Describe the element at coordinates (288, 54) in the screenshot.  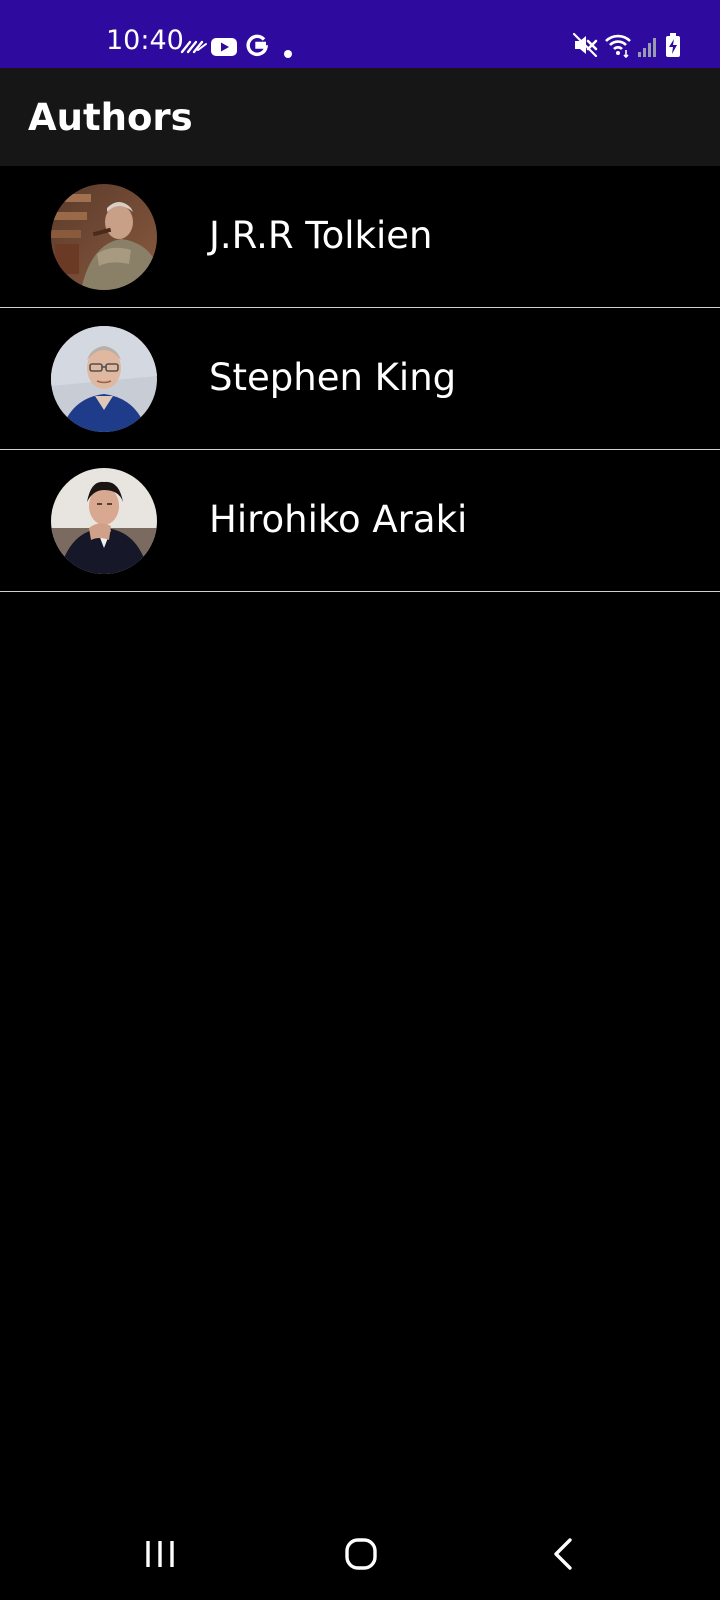
I see `dot-icon` at that location.